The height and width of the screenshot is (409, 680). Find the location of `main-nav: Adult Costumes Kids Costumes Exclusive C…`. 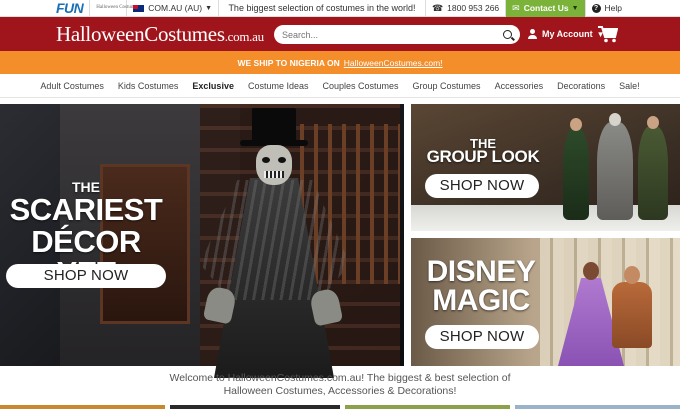

main-nav: Adult Costumes Kids Costumes Exclusive C… is located at coordinates (340, 86).